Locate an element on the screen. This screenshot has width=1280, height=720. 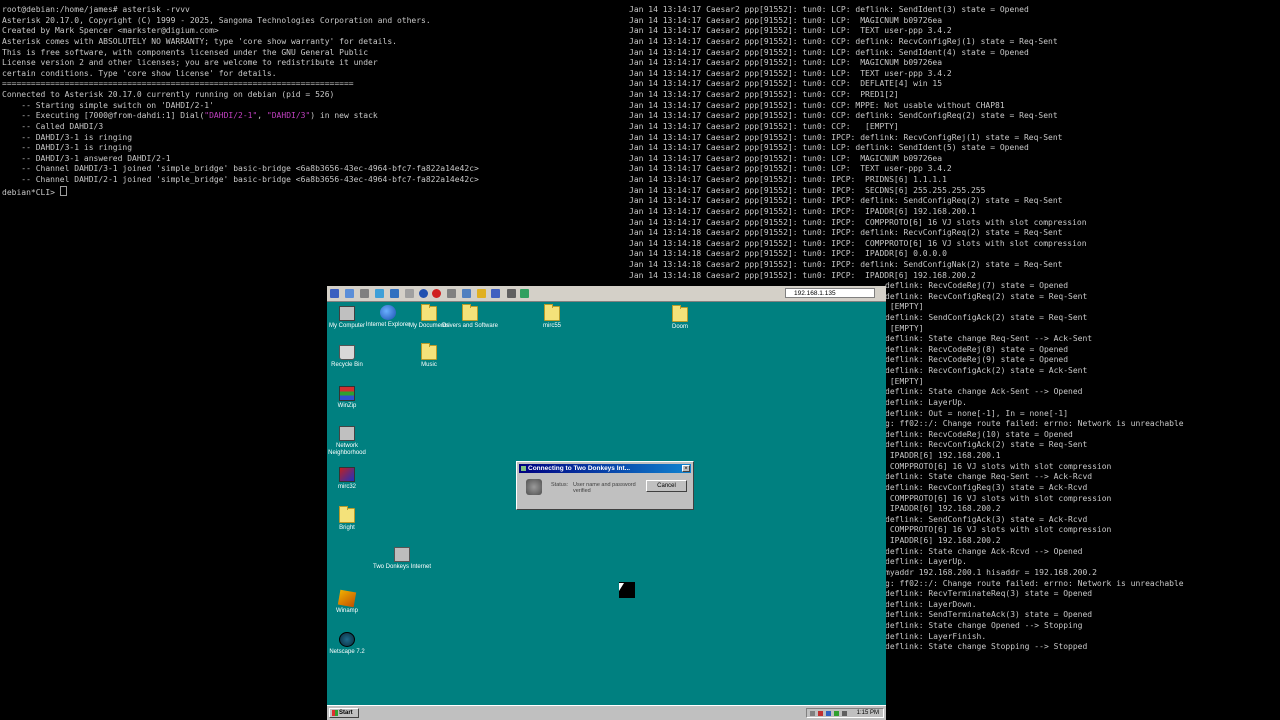
desktop-icon-label: Netscape 7.2 is located at coordinates (347, 652).